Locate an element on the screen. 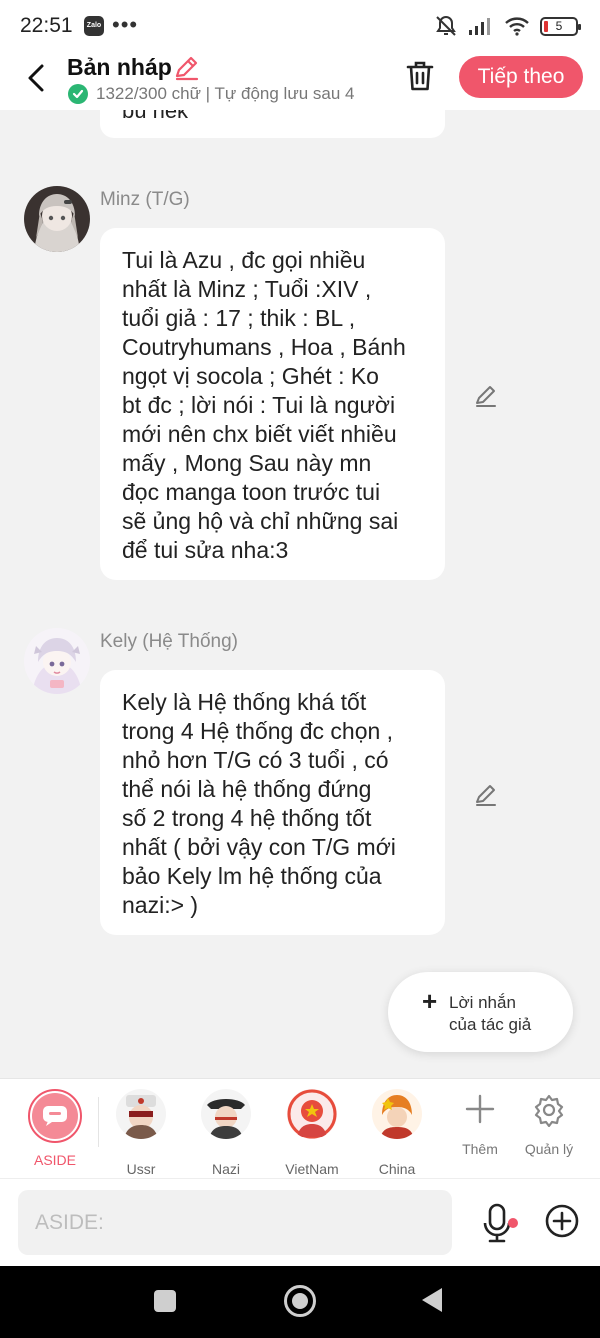 This screenshot has width=600, height=1338. battery-icon: 5 is located at coordinates (560, 26).